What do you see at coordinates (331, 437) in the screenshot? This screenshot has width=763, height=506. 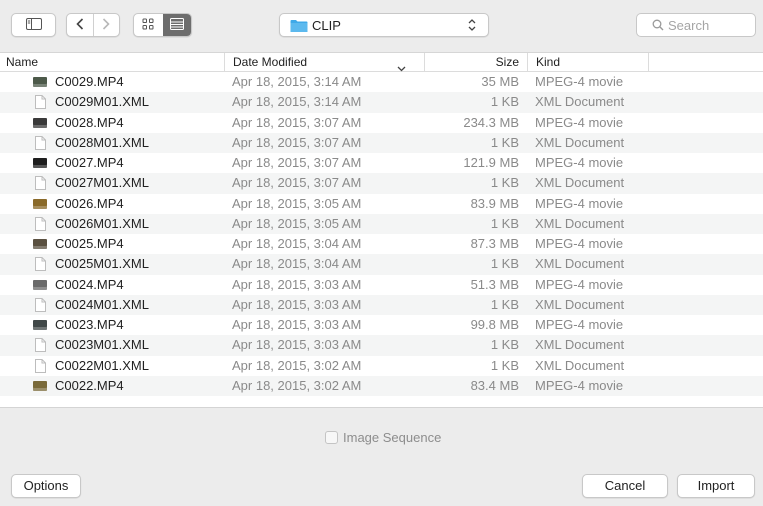 I see `image-sequence-checkbox` at bounding box center [331, 437].